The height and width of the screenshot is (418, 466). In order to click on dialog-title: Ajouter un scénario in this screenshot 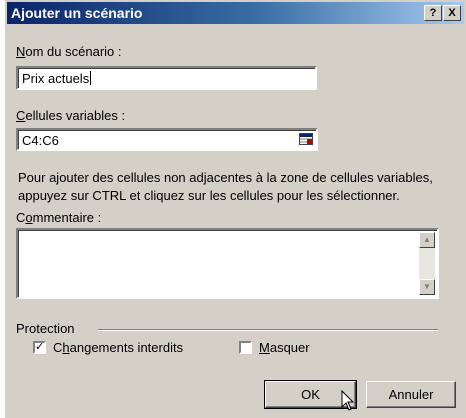, I will do `click(77, 13)`.